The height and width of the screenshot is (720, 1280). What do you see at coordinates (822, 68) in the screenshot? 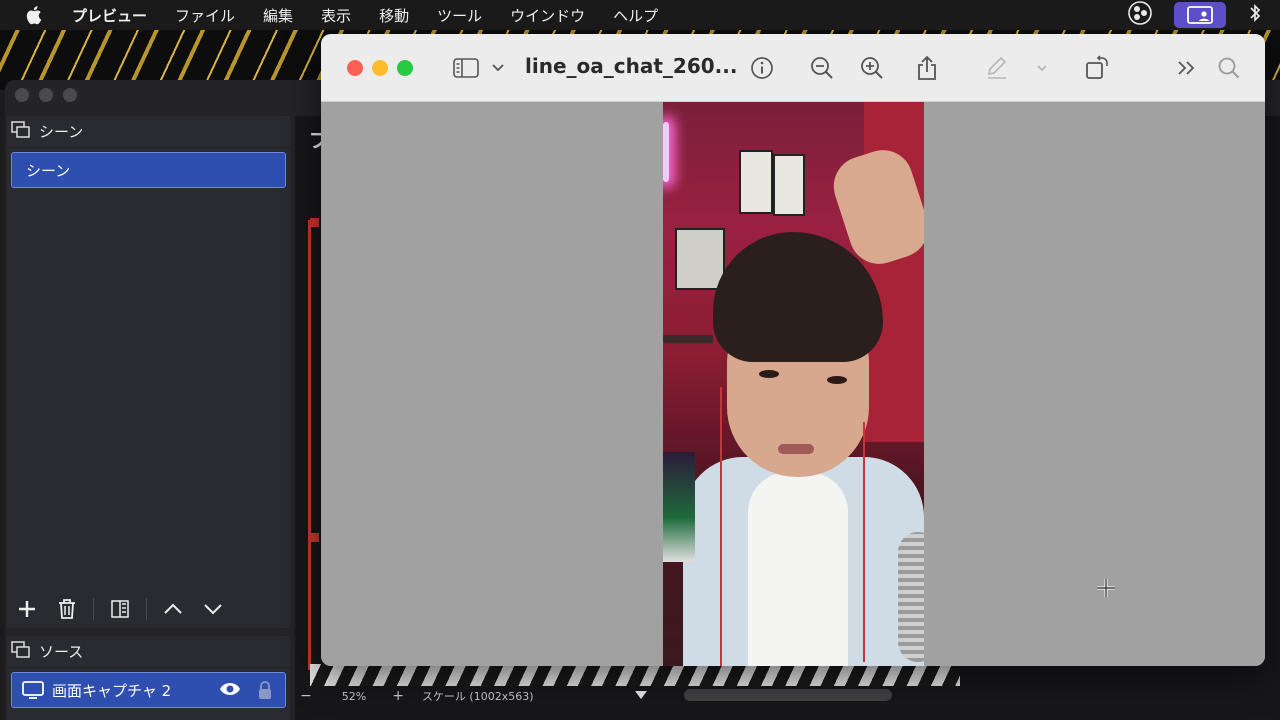
I see `zoom-out-icon` at bounding box center [822, 68].